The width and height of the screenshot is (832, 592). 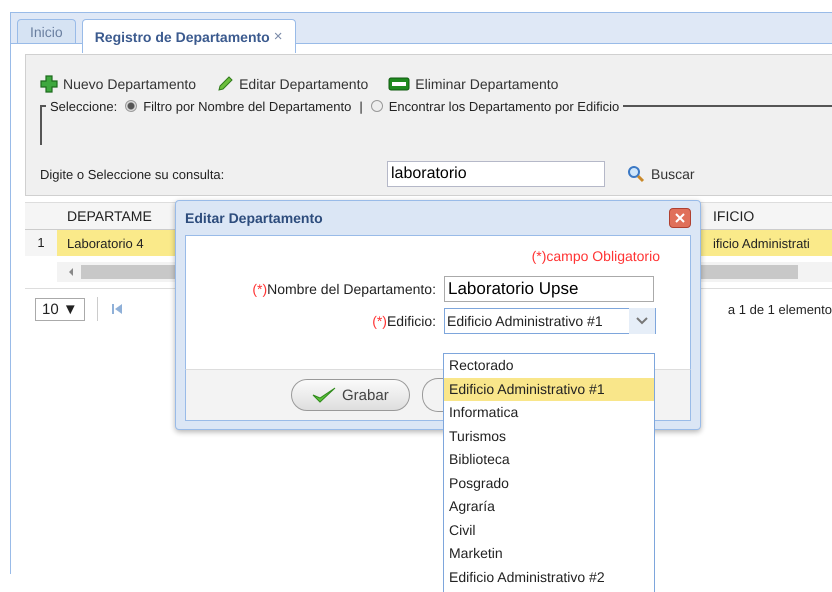 I want to click on dropdown-option: Civil, so click(x=549, y=530).